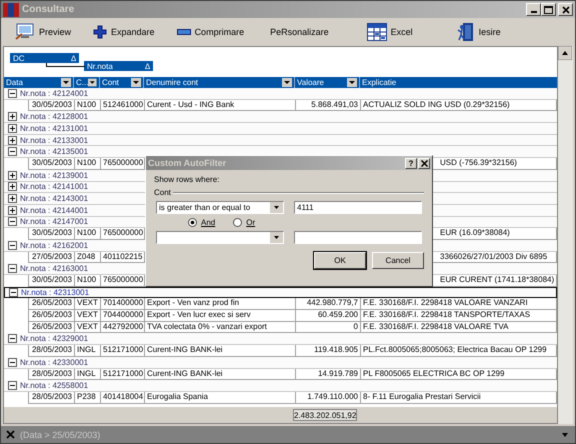 The image size is (576, 444). I want to click on filter-text: (Data > 25/05/2003), so click(61, 435).